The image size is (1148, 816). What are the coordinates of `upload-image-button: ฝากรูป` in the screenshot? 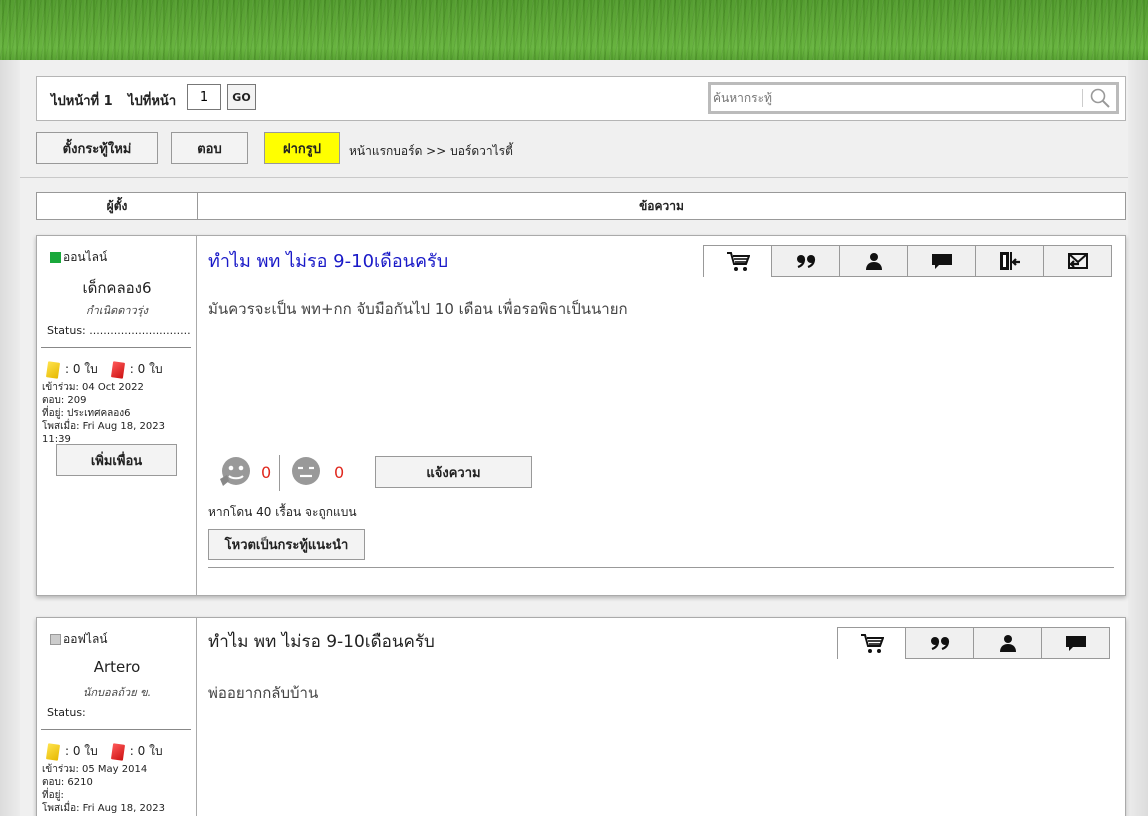 It's located at (302, 148).